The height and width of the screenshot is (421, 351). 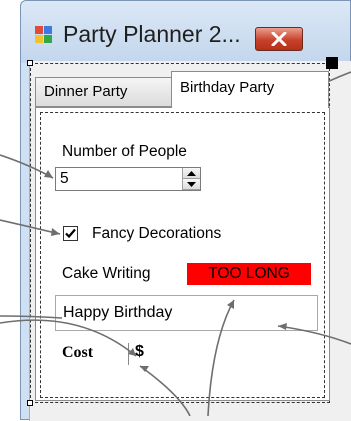 What do you see at coordinates (44, 35) in the screenshot?
I see `app-icon` at bounding box center [44, 35].